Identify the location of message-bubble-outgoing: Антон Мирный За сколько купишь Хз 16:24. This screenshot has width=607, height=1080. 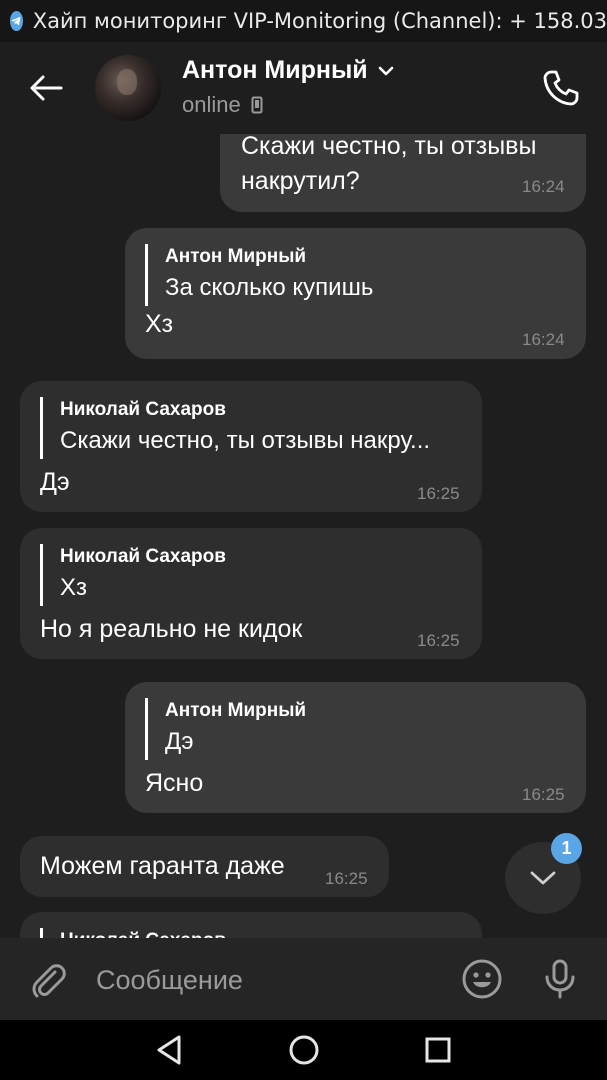
(355, 293).